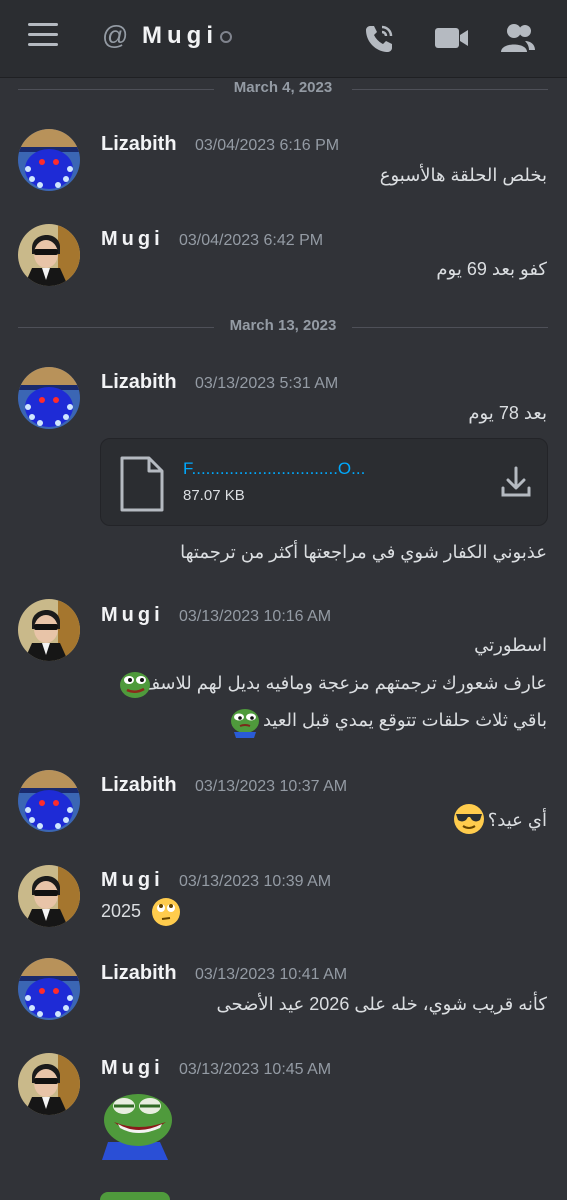 The width and height of the screenshot is (567, 1200). What do you see at coordinates (463, 175) in the screenshot?
I see `message-text: بخلص الحلقة هالأسبوع` at bounding box center [463, 175].